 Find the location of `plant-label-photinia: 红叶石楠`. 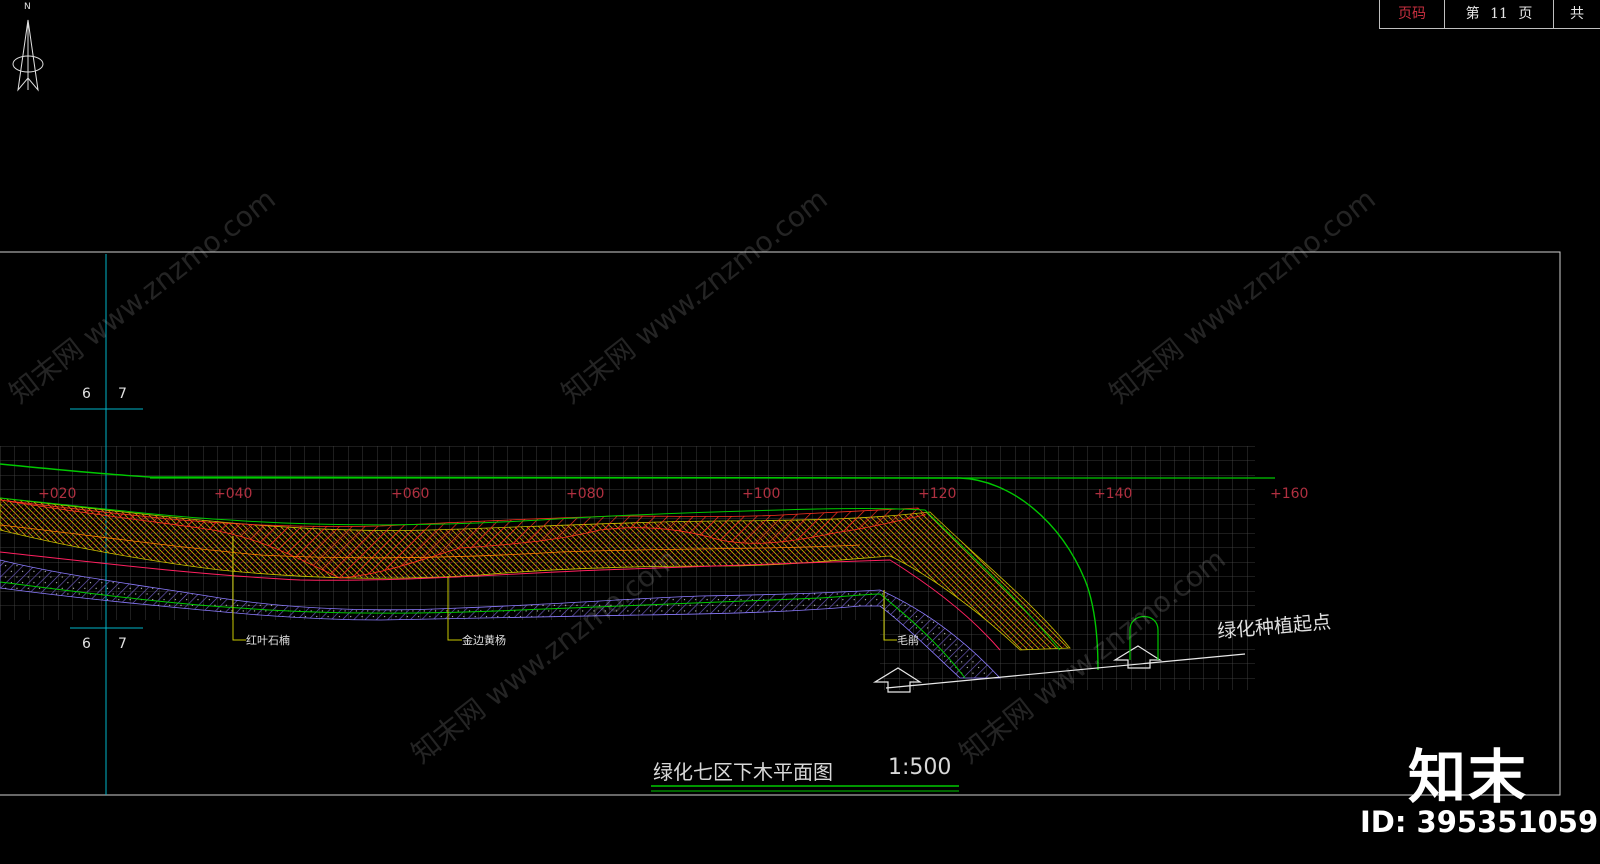

plant-label-photinia: 红叶石楠 is located at coordinates (268, 640).